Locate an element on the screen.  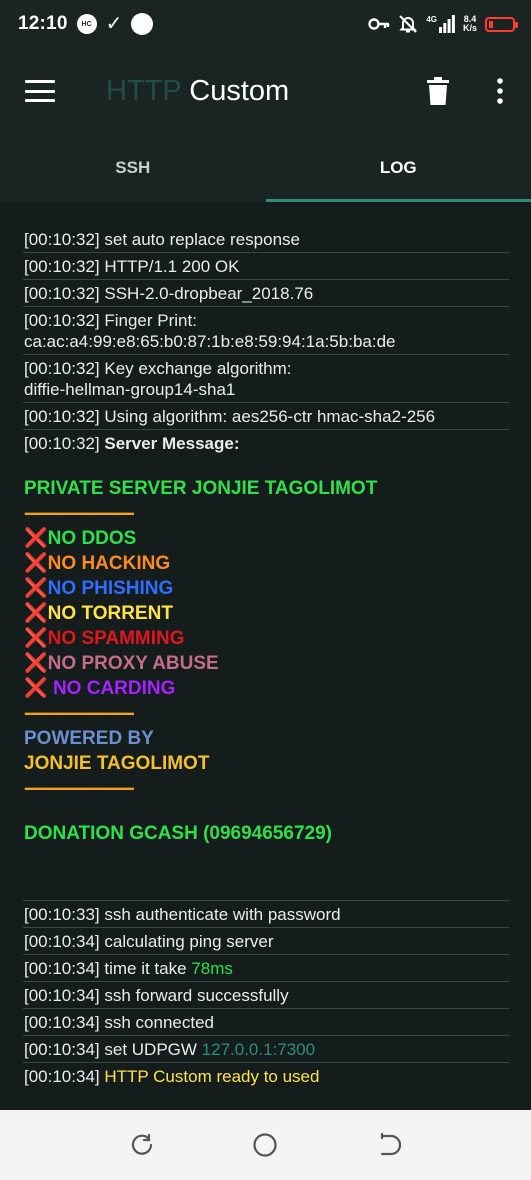
more-options-button is located at coordinates (500, 91).